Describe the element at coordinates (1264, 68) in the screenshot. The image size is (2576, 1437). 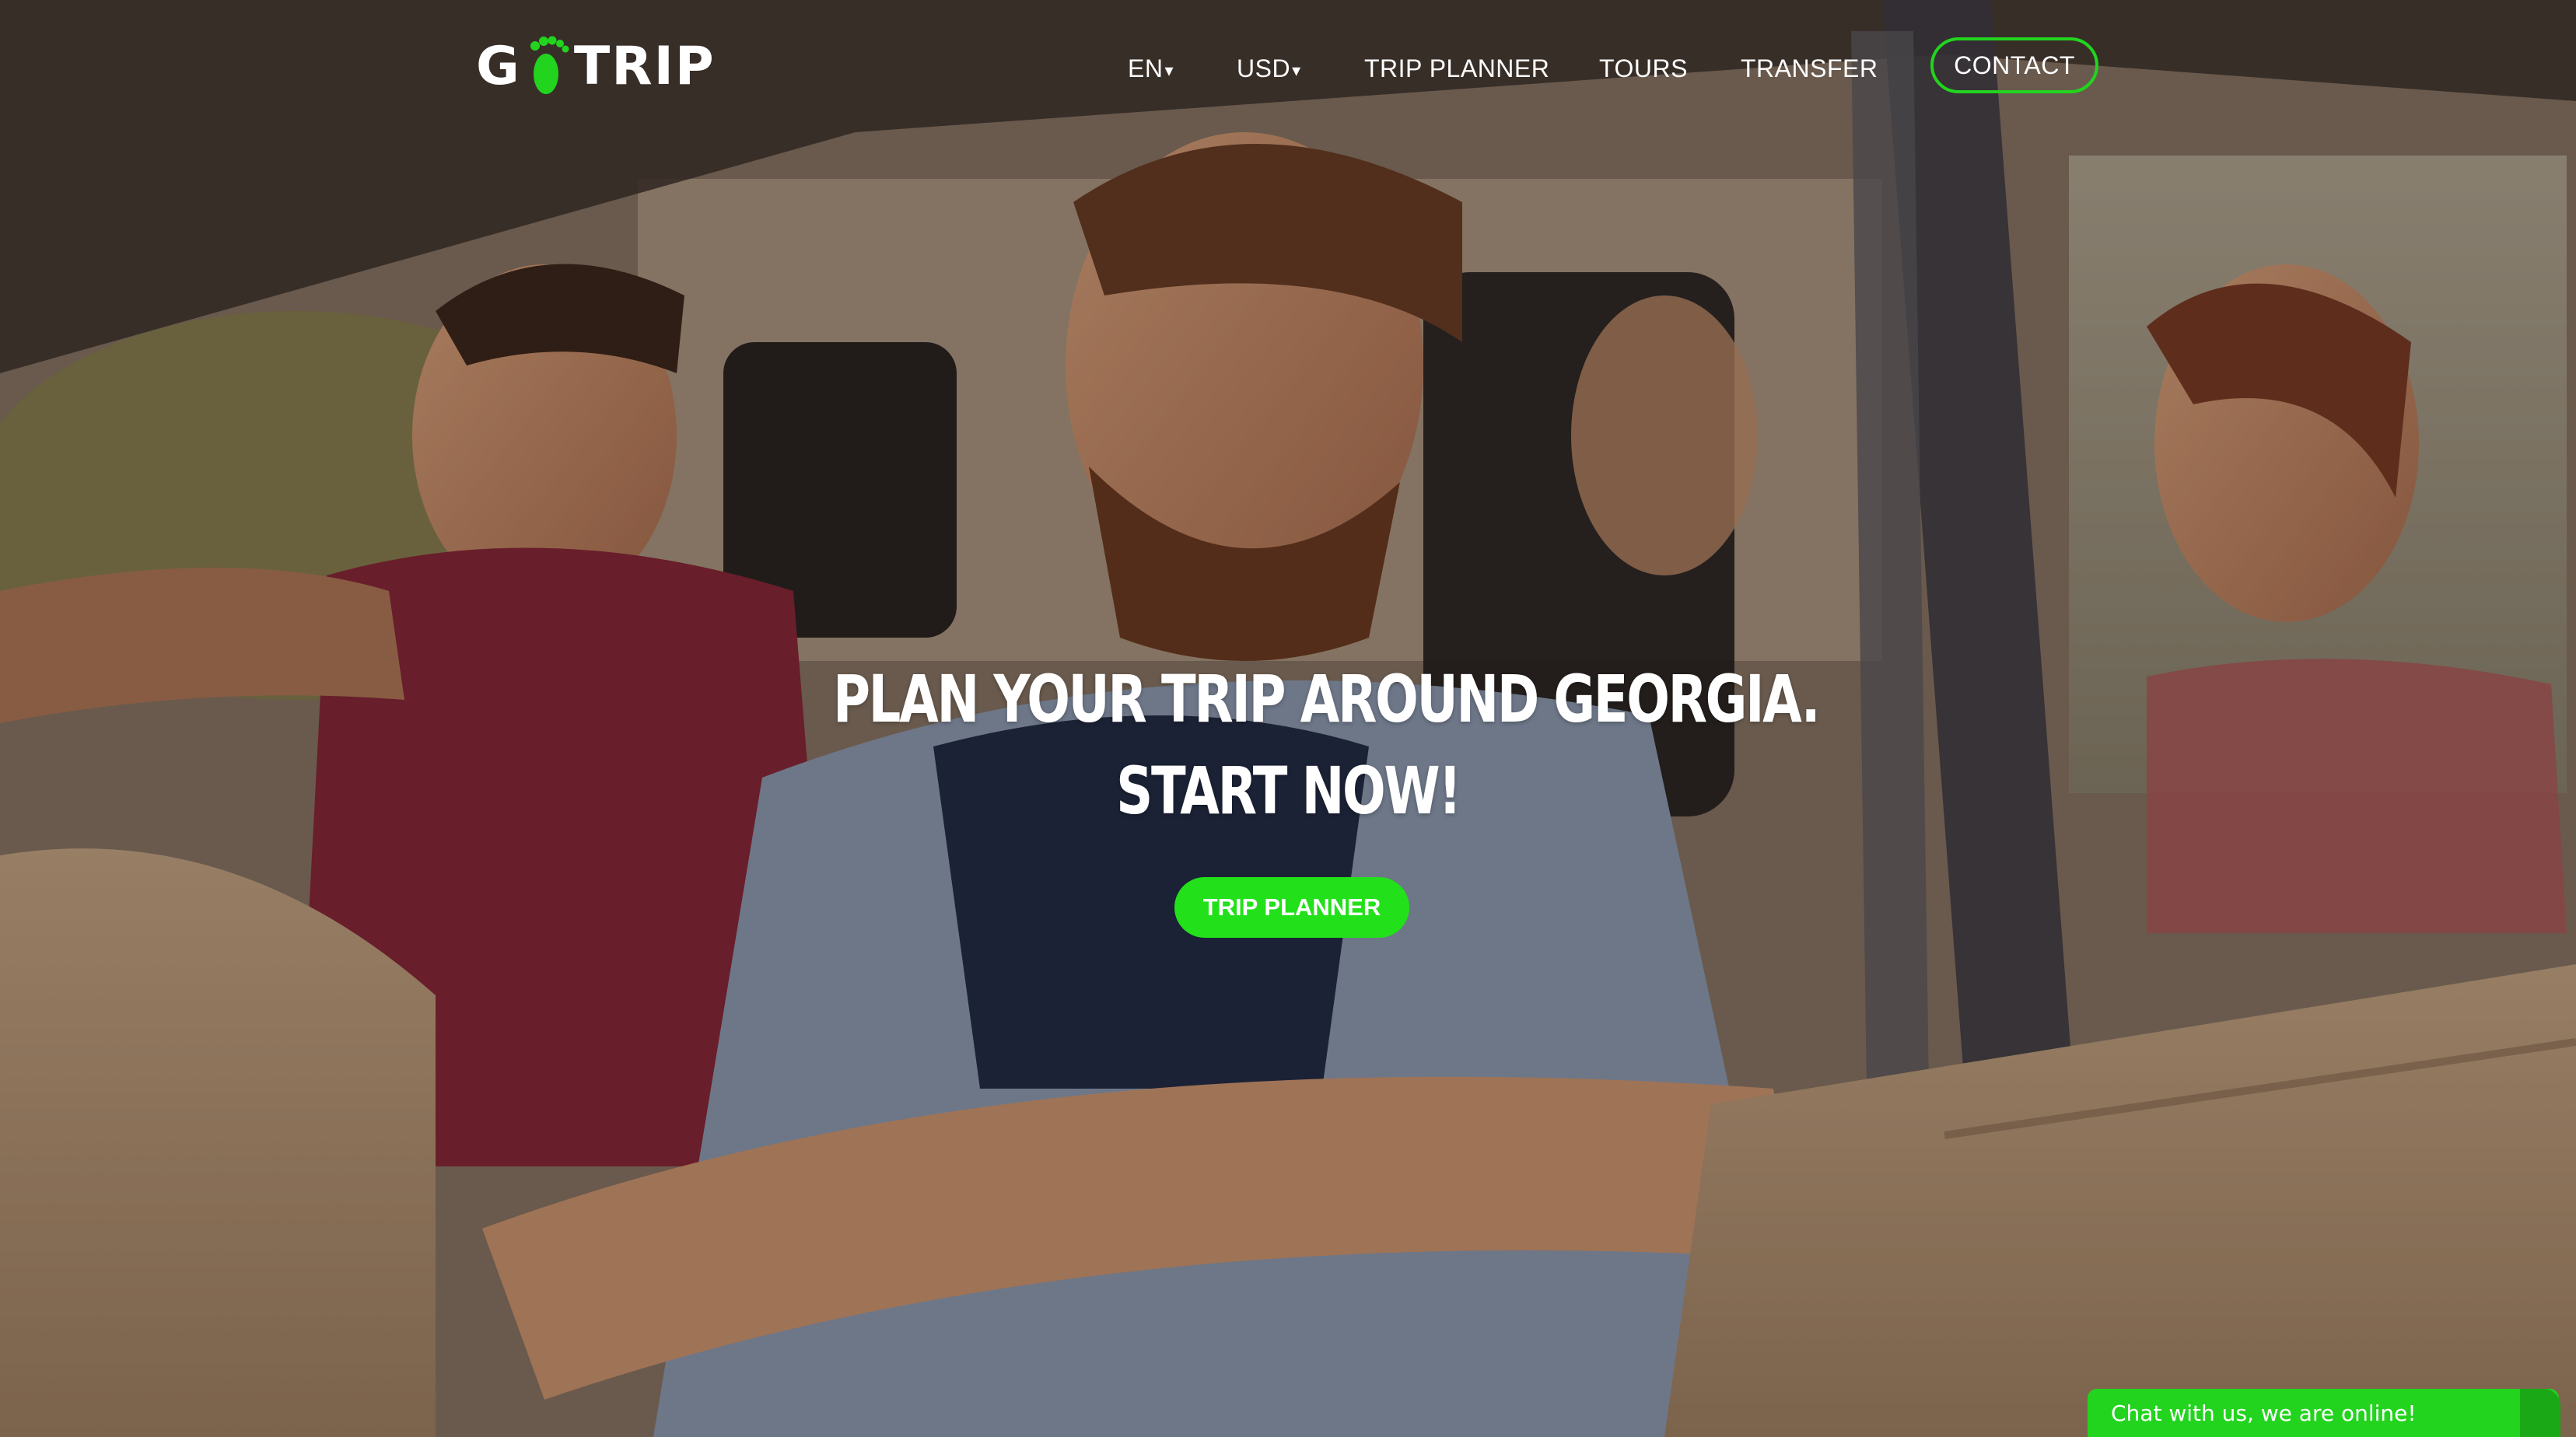
I see `currency-value: USD` at that location.